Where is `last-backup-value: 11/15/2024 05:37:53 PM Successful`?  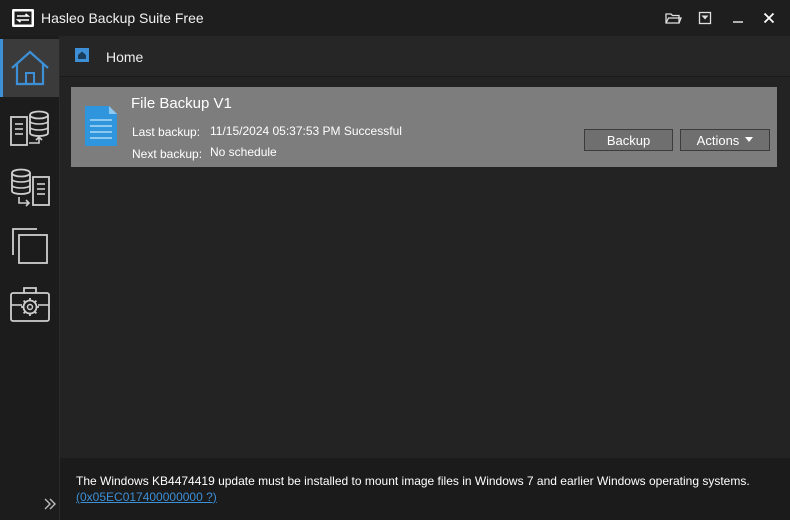
last-backup-value: 11/15/2024 05:37:53 PM Successful is located at coordinates (306, 131).